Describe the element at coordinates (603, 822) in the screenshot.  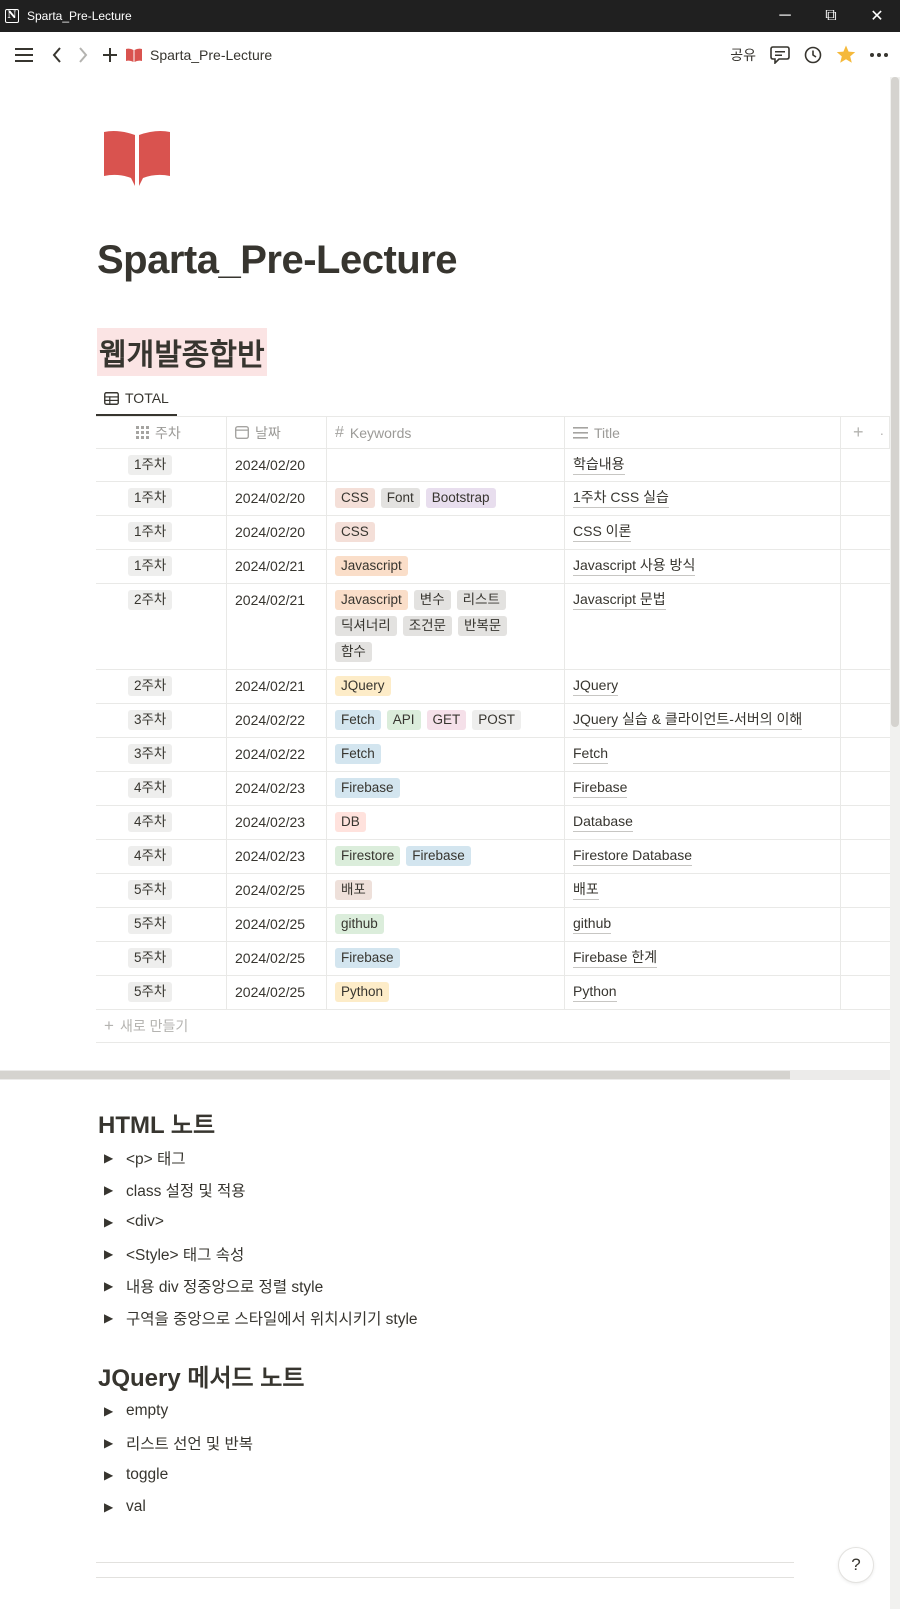
I see `row-title-link: Database` at that location.